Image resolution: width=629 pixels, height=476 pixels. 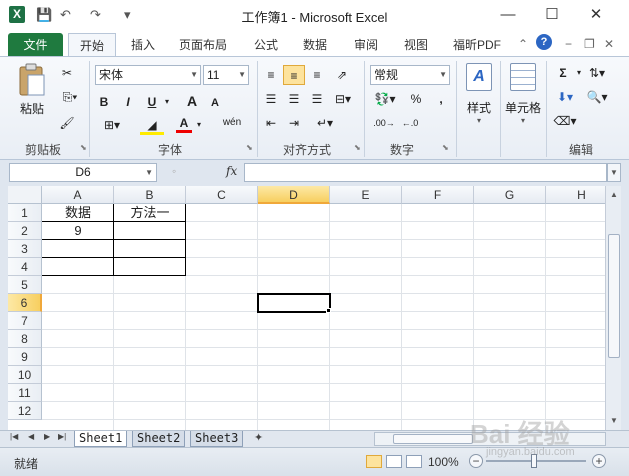 I want to click on tab-view: 视图, so click(x=416, y=45).